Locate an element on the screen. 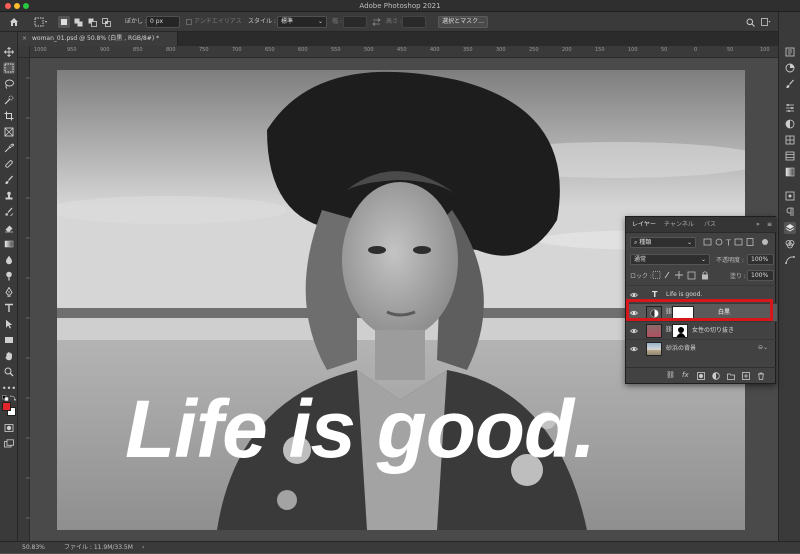 The image size is (800, 554). history-brush-tool is located at coordinates (9, 212).